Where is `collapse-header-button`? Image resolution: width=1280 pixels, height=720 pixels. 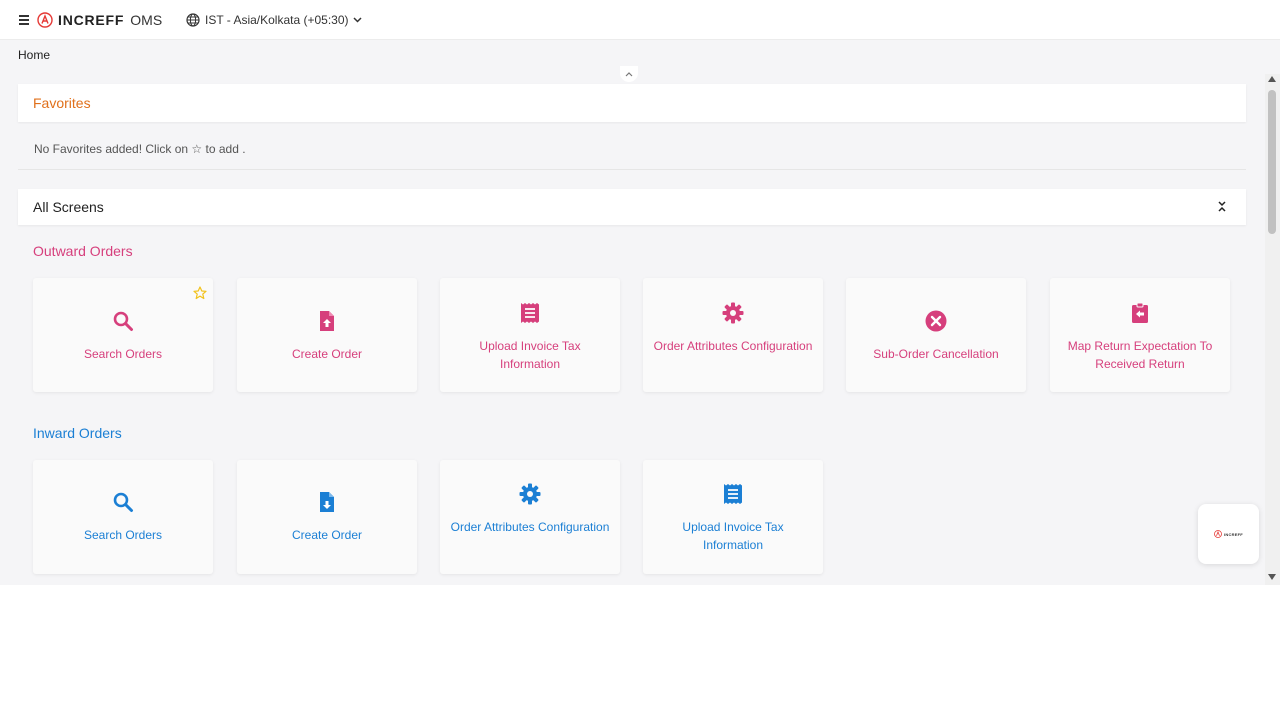
collapse-header-button is located at coordinates (629, 74).